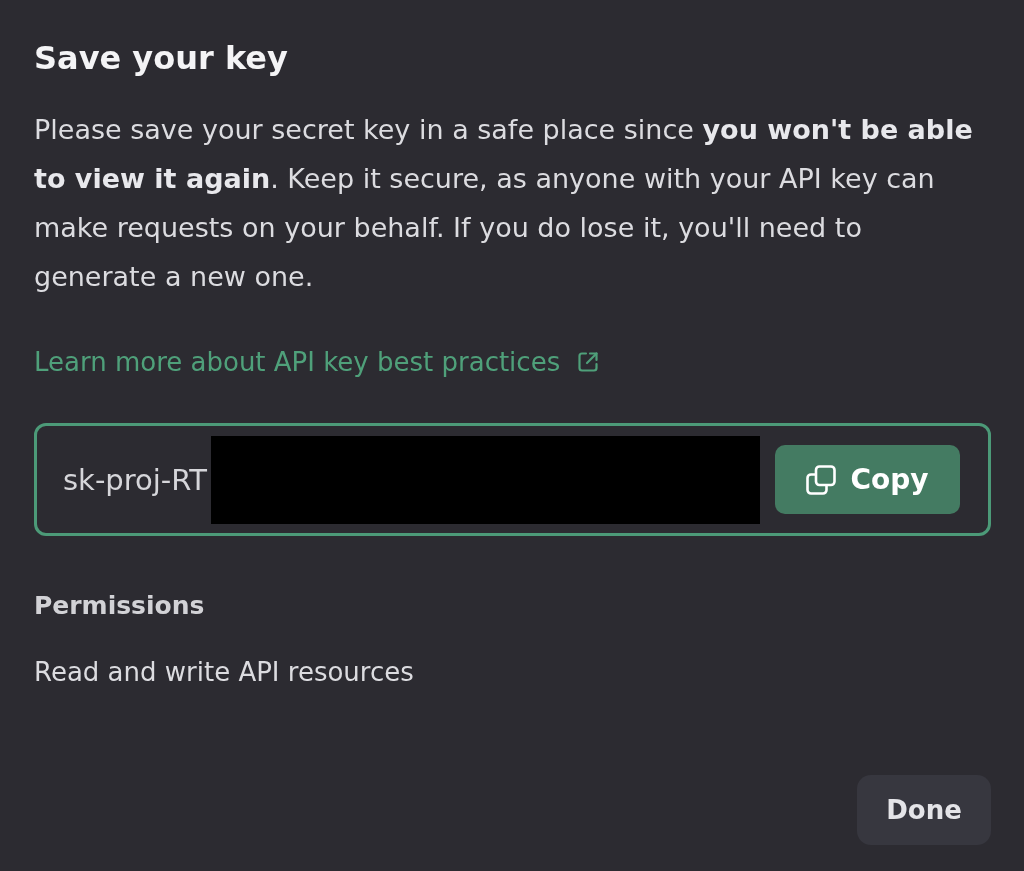 The height and width of the screenshot is (871, 1024). Describe the element at coordinates (924, 810) in the screenshot. I see `done-button: Done` at that location.